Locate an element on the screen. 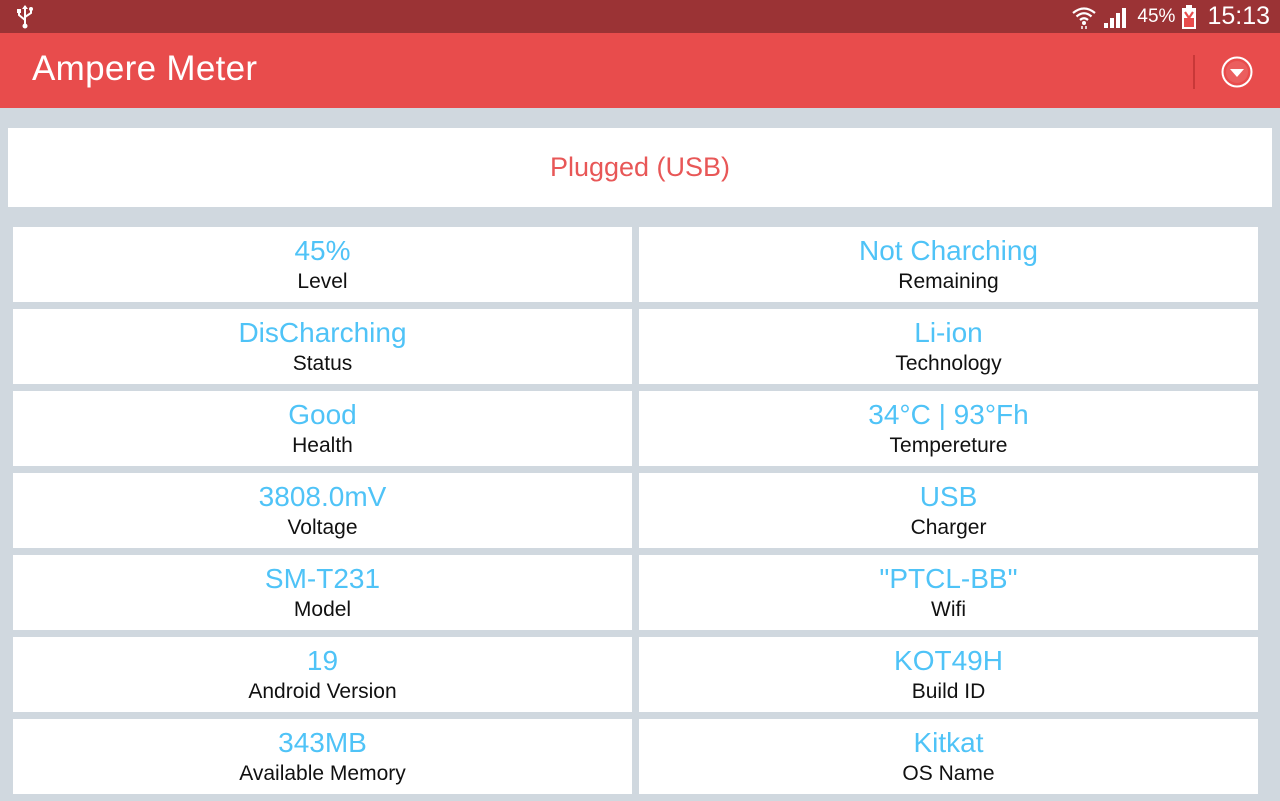 This screenshot has width=1280, height=801. info-label: Android Version is located at coordinates (322, 691).